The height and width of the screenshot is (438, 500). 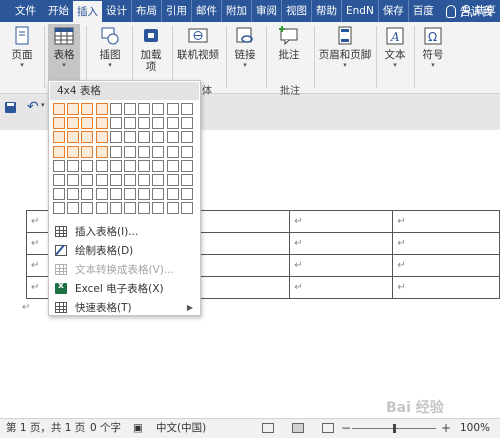 I want to click on tab-layout: 布局, so click(x=147, y=11).